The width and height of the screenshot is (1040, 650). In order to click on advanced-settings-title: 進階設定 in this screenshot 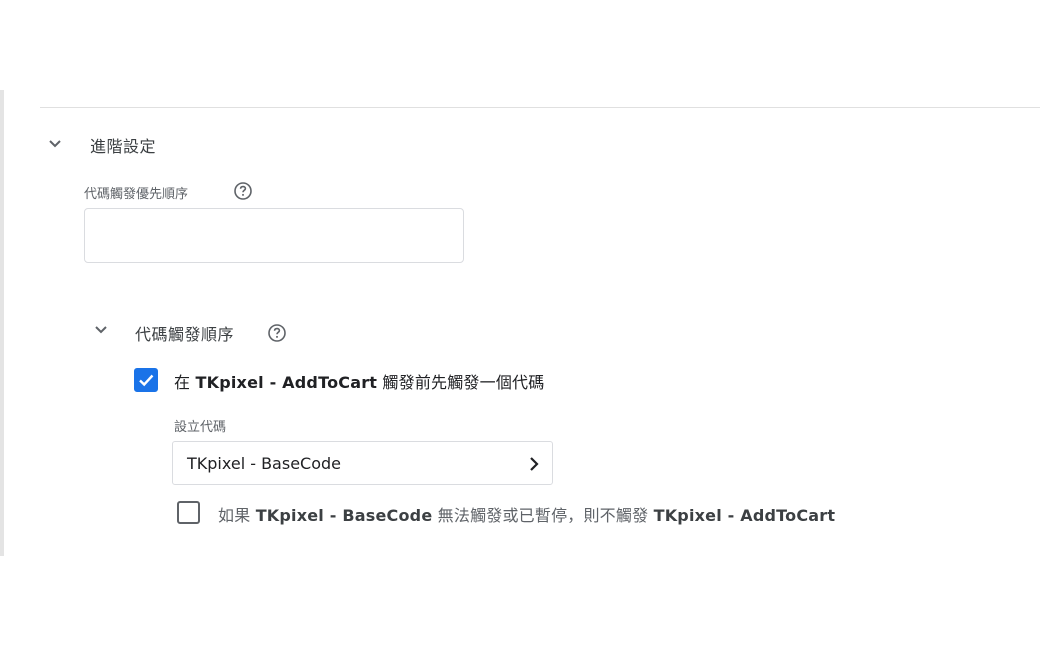, I will do `click(123, 145)`.